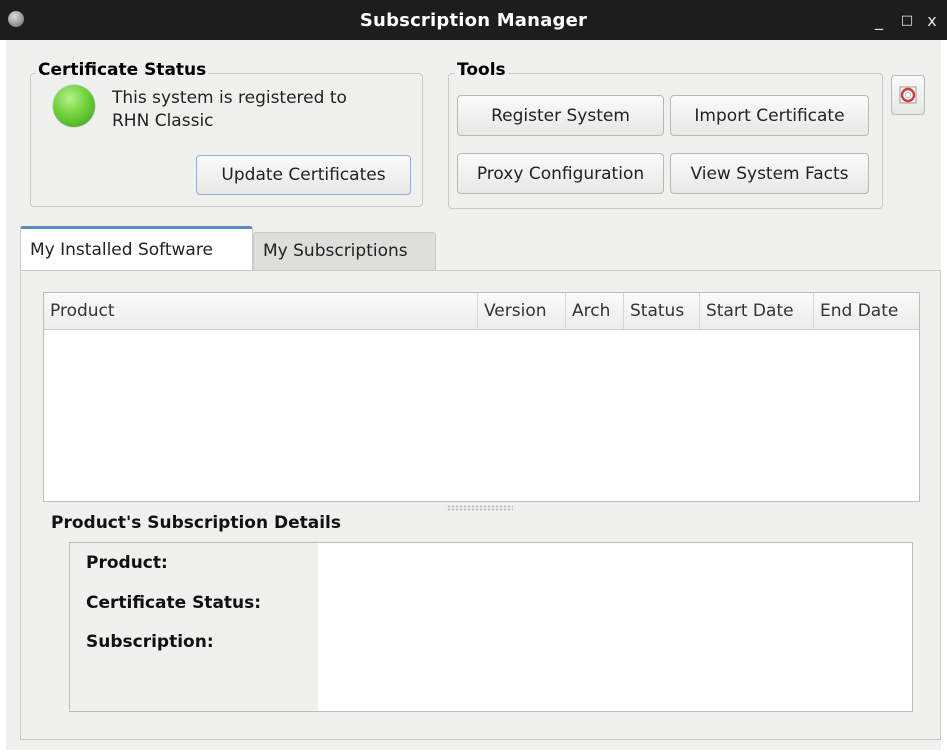 This screenshot has height=755, width=947. What do you see at coordinates (136, 248) in the screenshot?
I see `tab-my-installed-software: My Installed Software` at bounding box center [136, 248].